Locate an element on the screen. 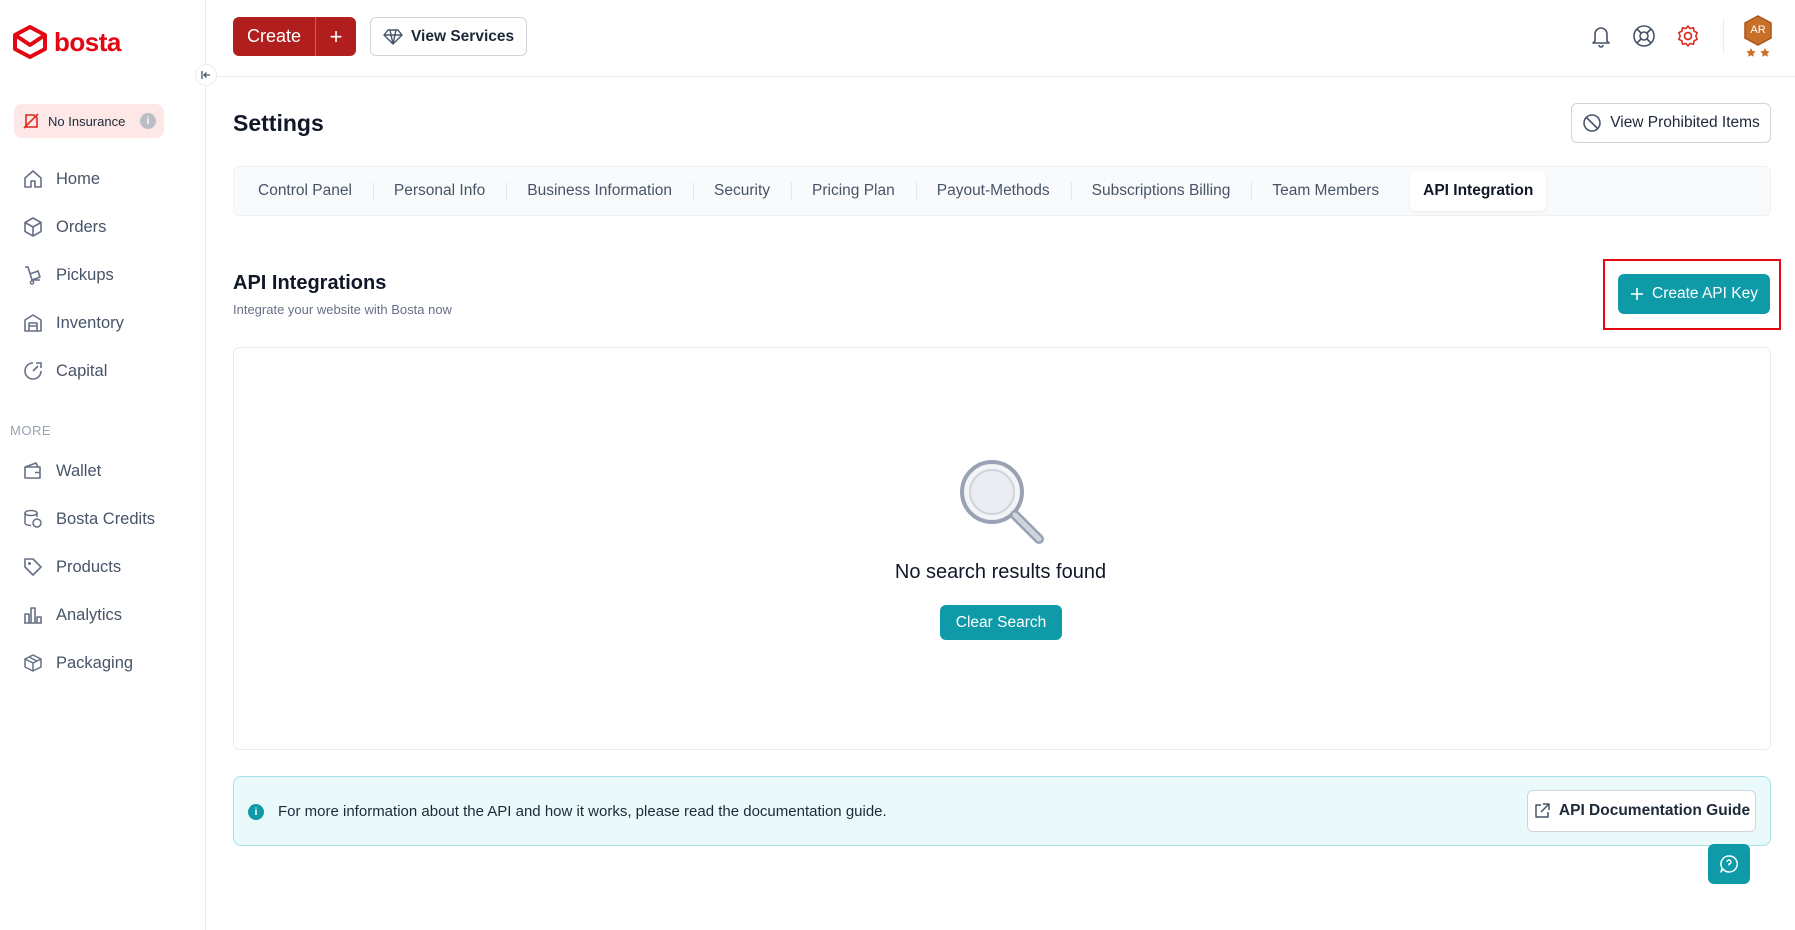  create-button-group: Create + is located at coordinates (295, 36).